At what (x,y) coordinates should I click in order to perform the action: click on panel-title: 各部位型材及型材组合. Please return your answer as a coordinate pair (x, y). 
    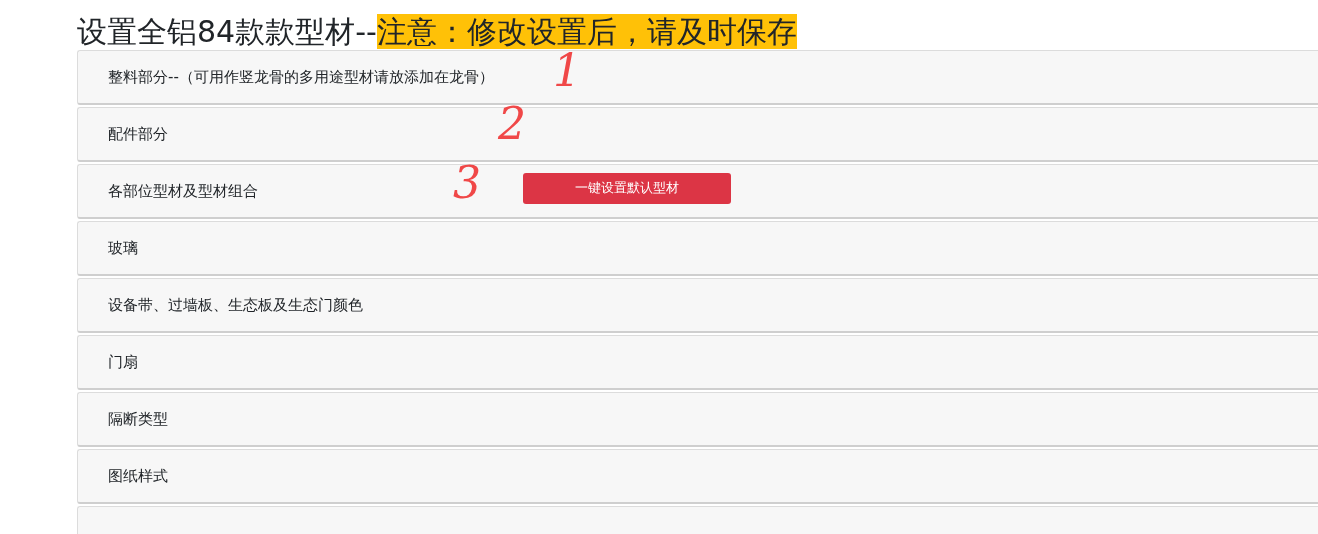
    Looking at the image, I should click on (183, 190).